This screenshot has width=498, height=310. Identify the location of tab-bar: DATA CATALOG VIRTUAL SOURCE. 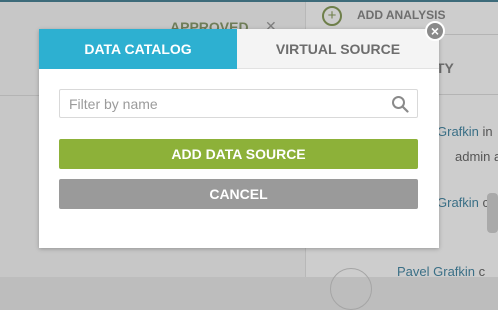
(239, 49).